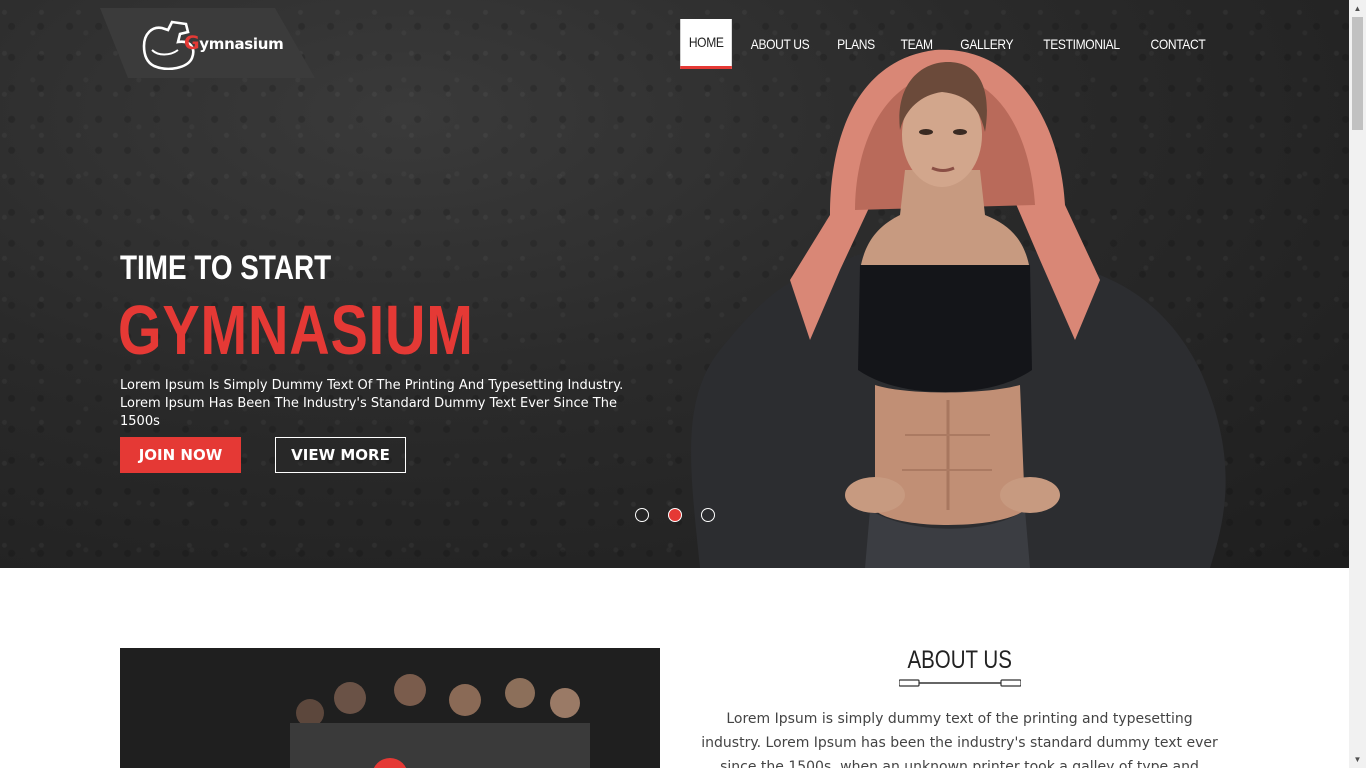 Image resolution: width=1366 pixels, height=768 pixels. What do you see at coordinates (1357, 73) in the screenshot?
I see `scrollbar-thumb` at bounding box center [1357, 73].